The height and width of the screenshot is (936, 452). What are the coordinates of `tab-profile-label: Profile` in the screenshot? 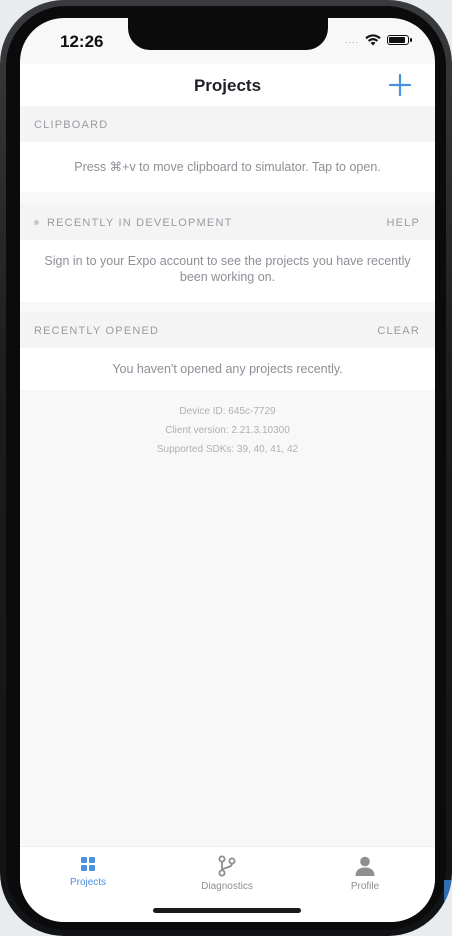 It's located at (365, 886).